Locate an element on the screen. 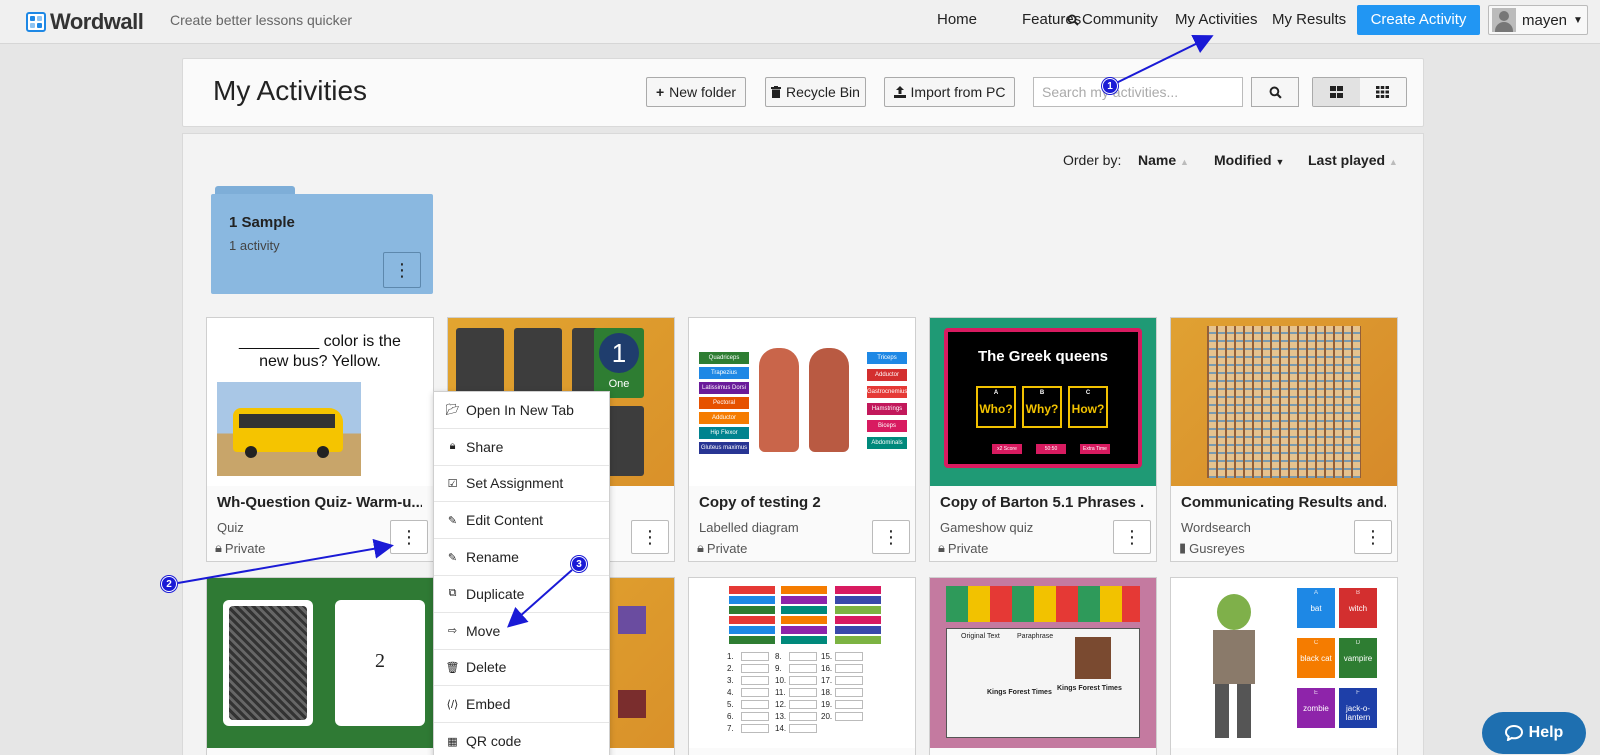 Image resolution: width=1600 pixels, height=755 pixels. create-activity-button: Create Activity is located at coordinates (1418, 20).